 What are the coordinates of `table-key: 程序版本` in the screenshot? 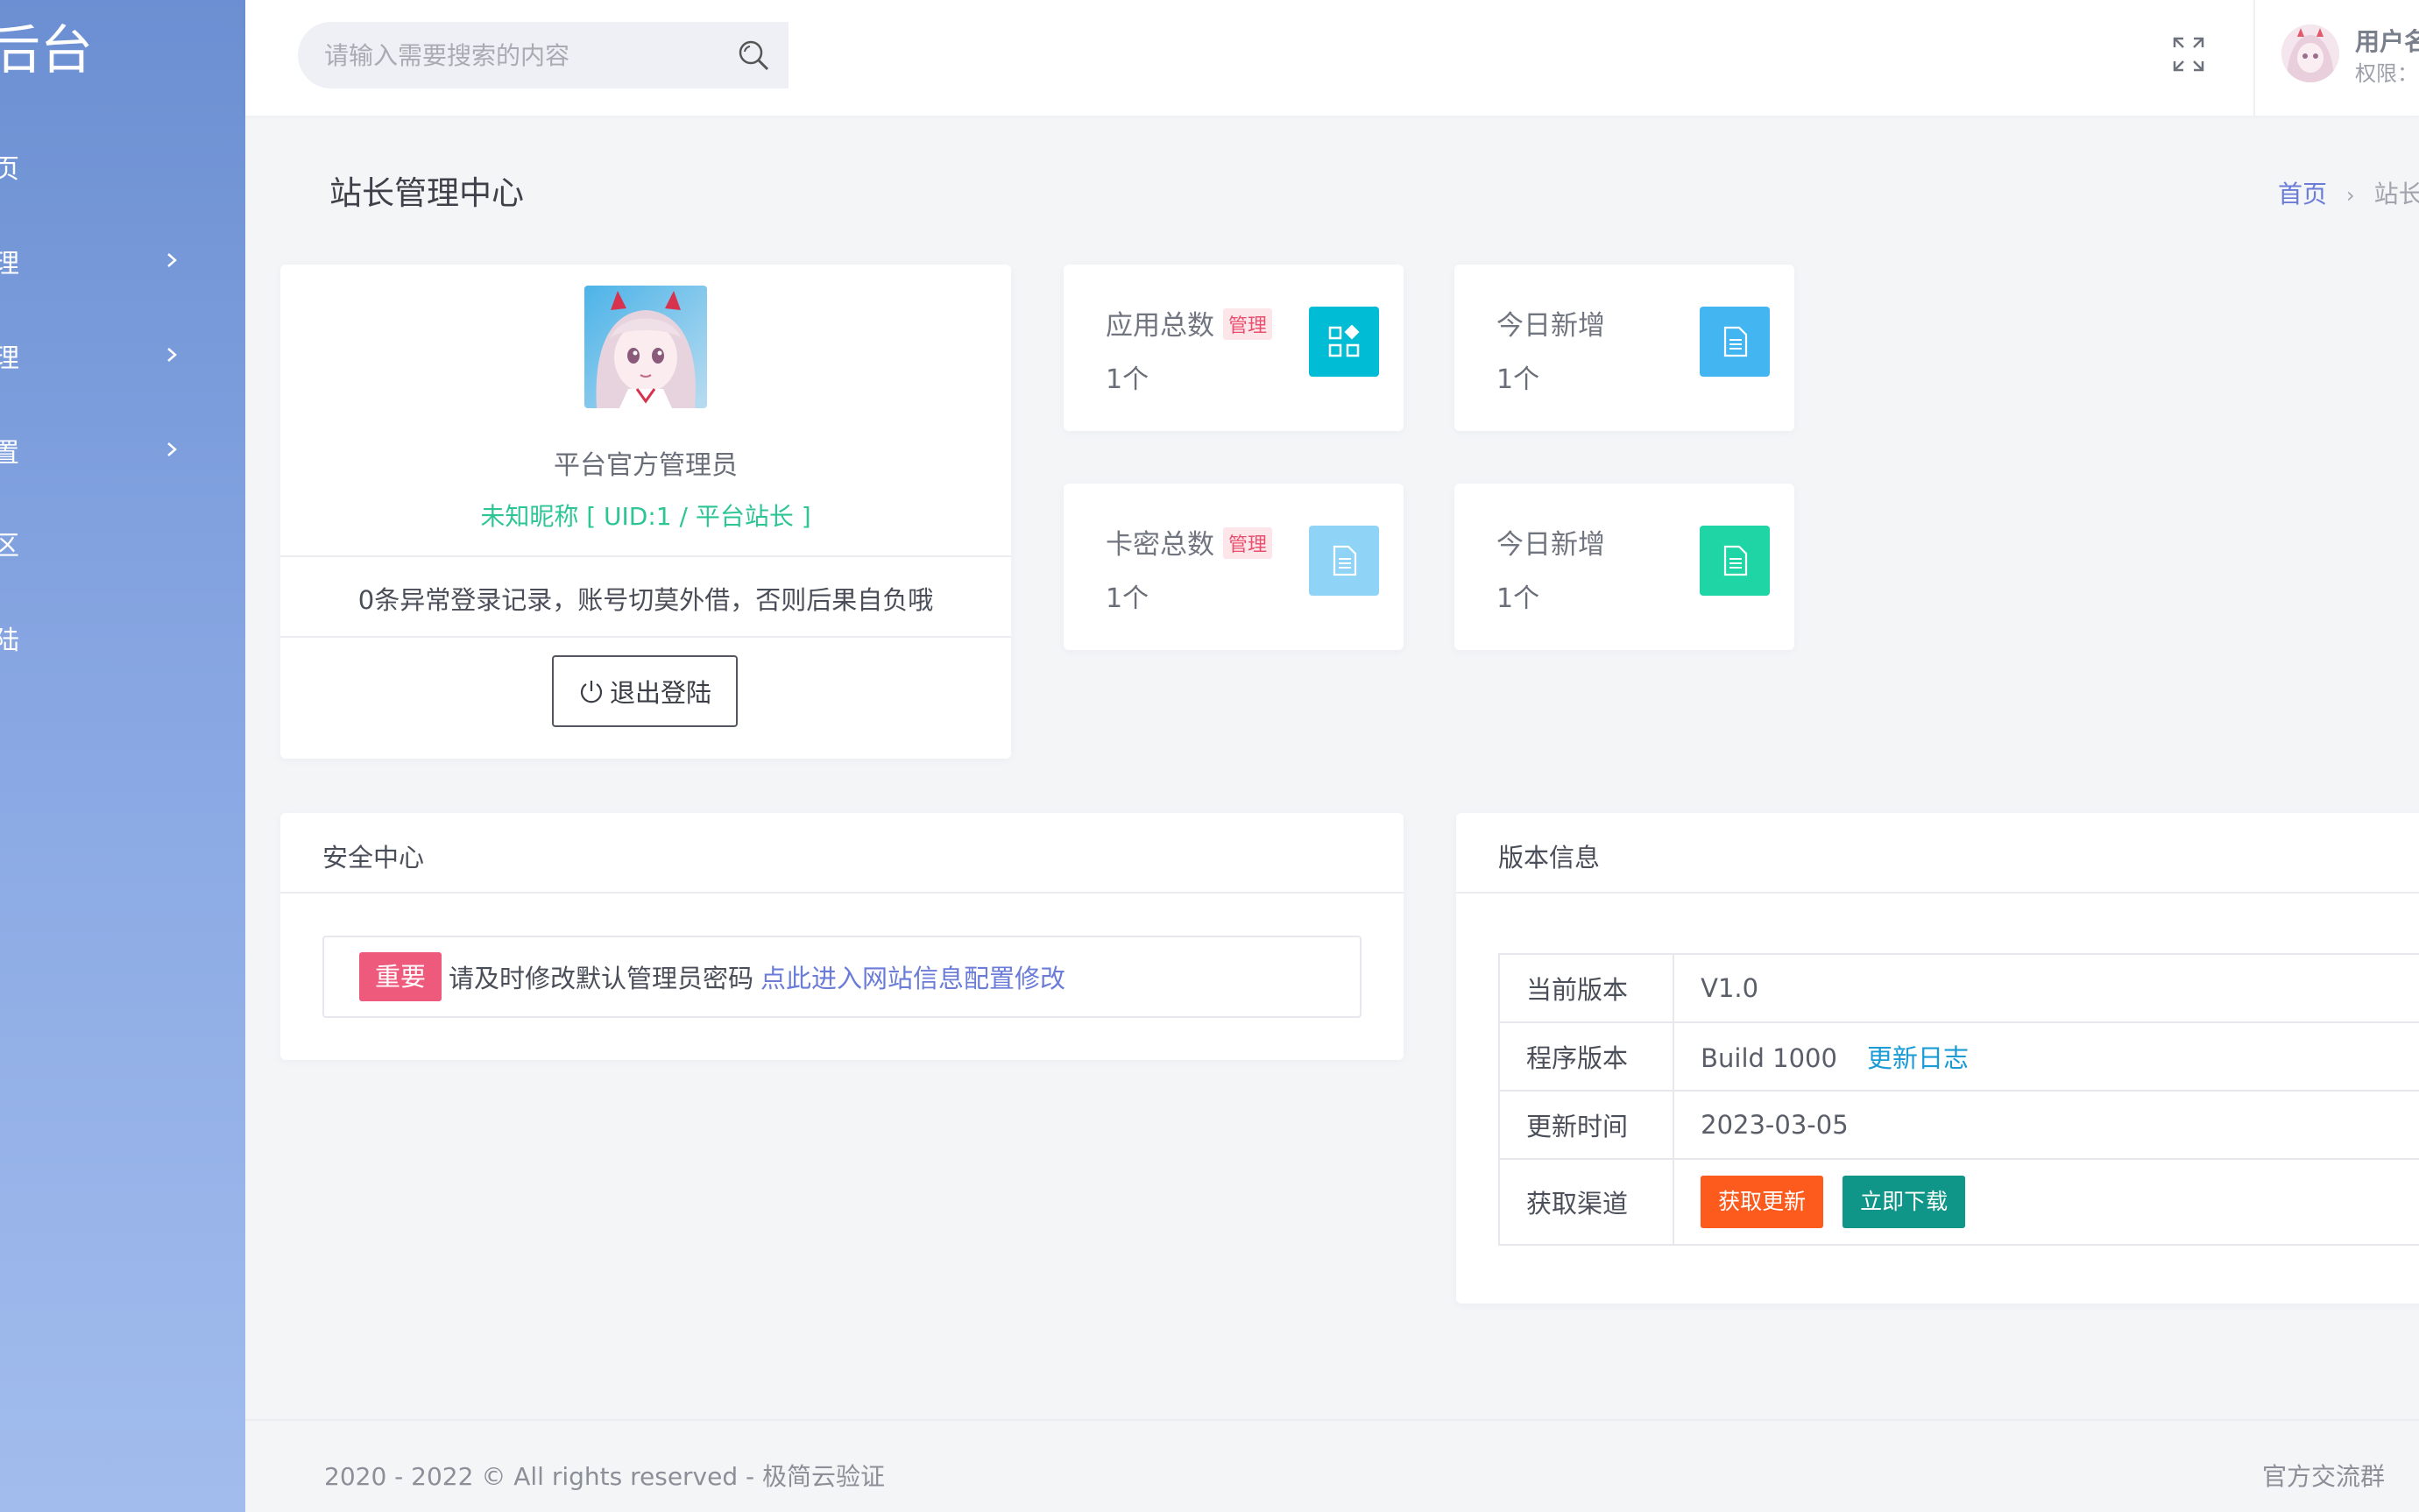 It's located at (1586, 1056).